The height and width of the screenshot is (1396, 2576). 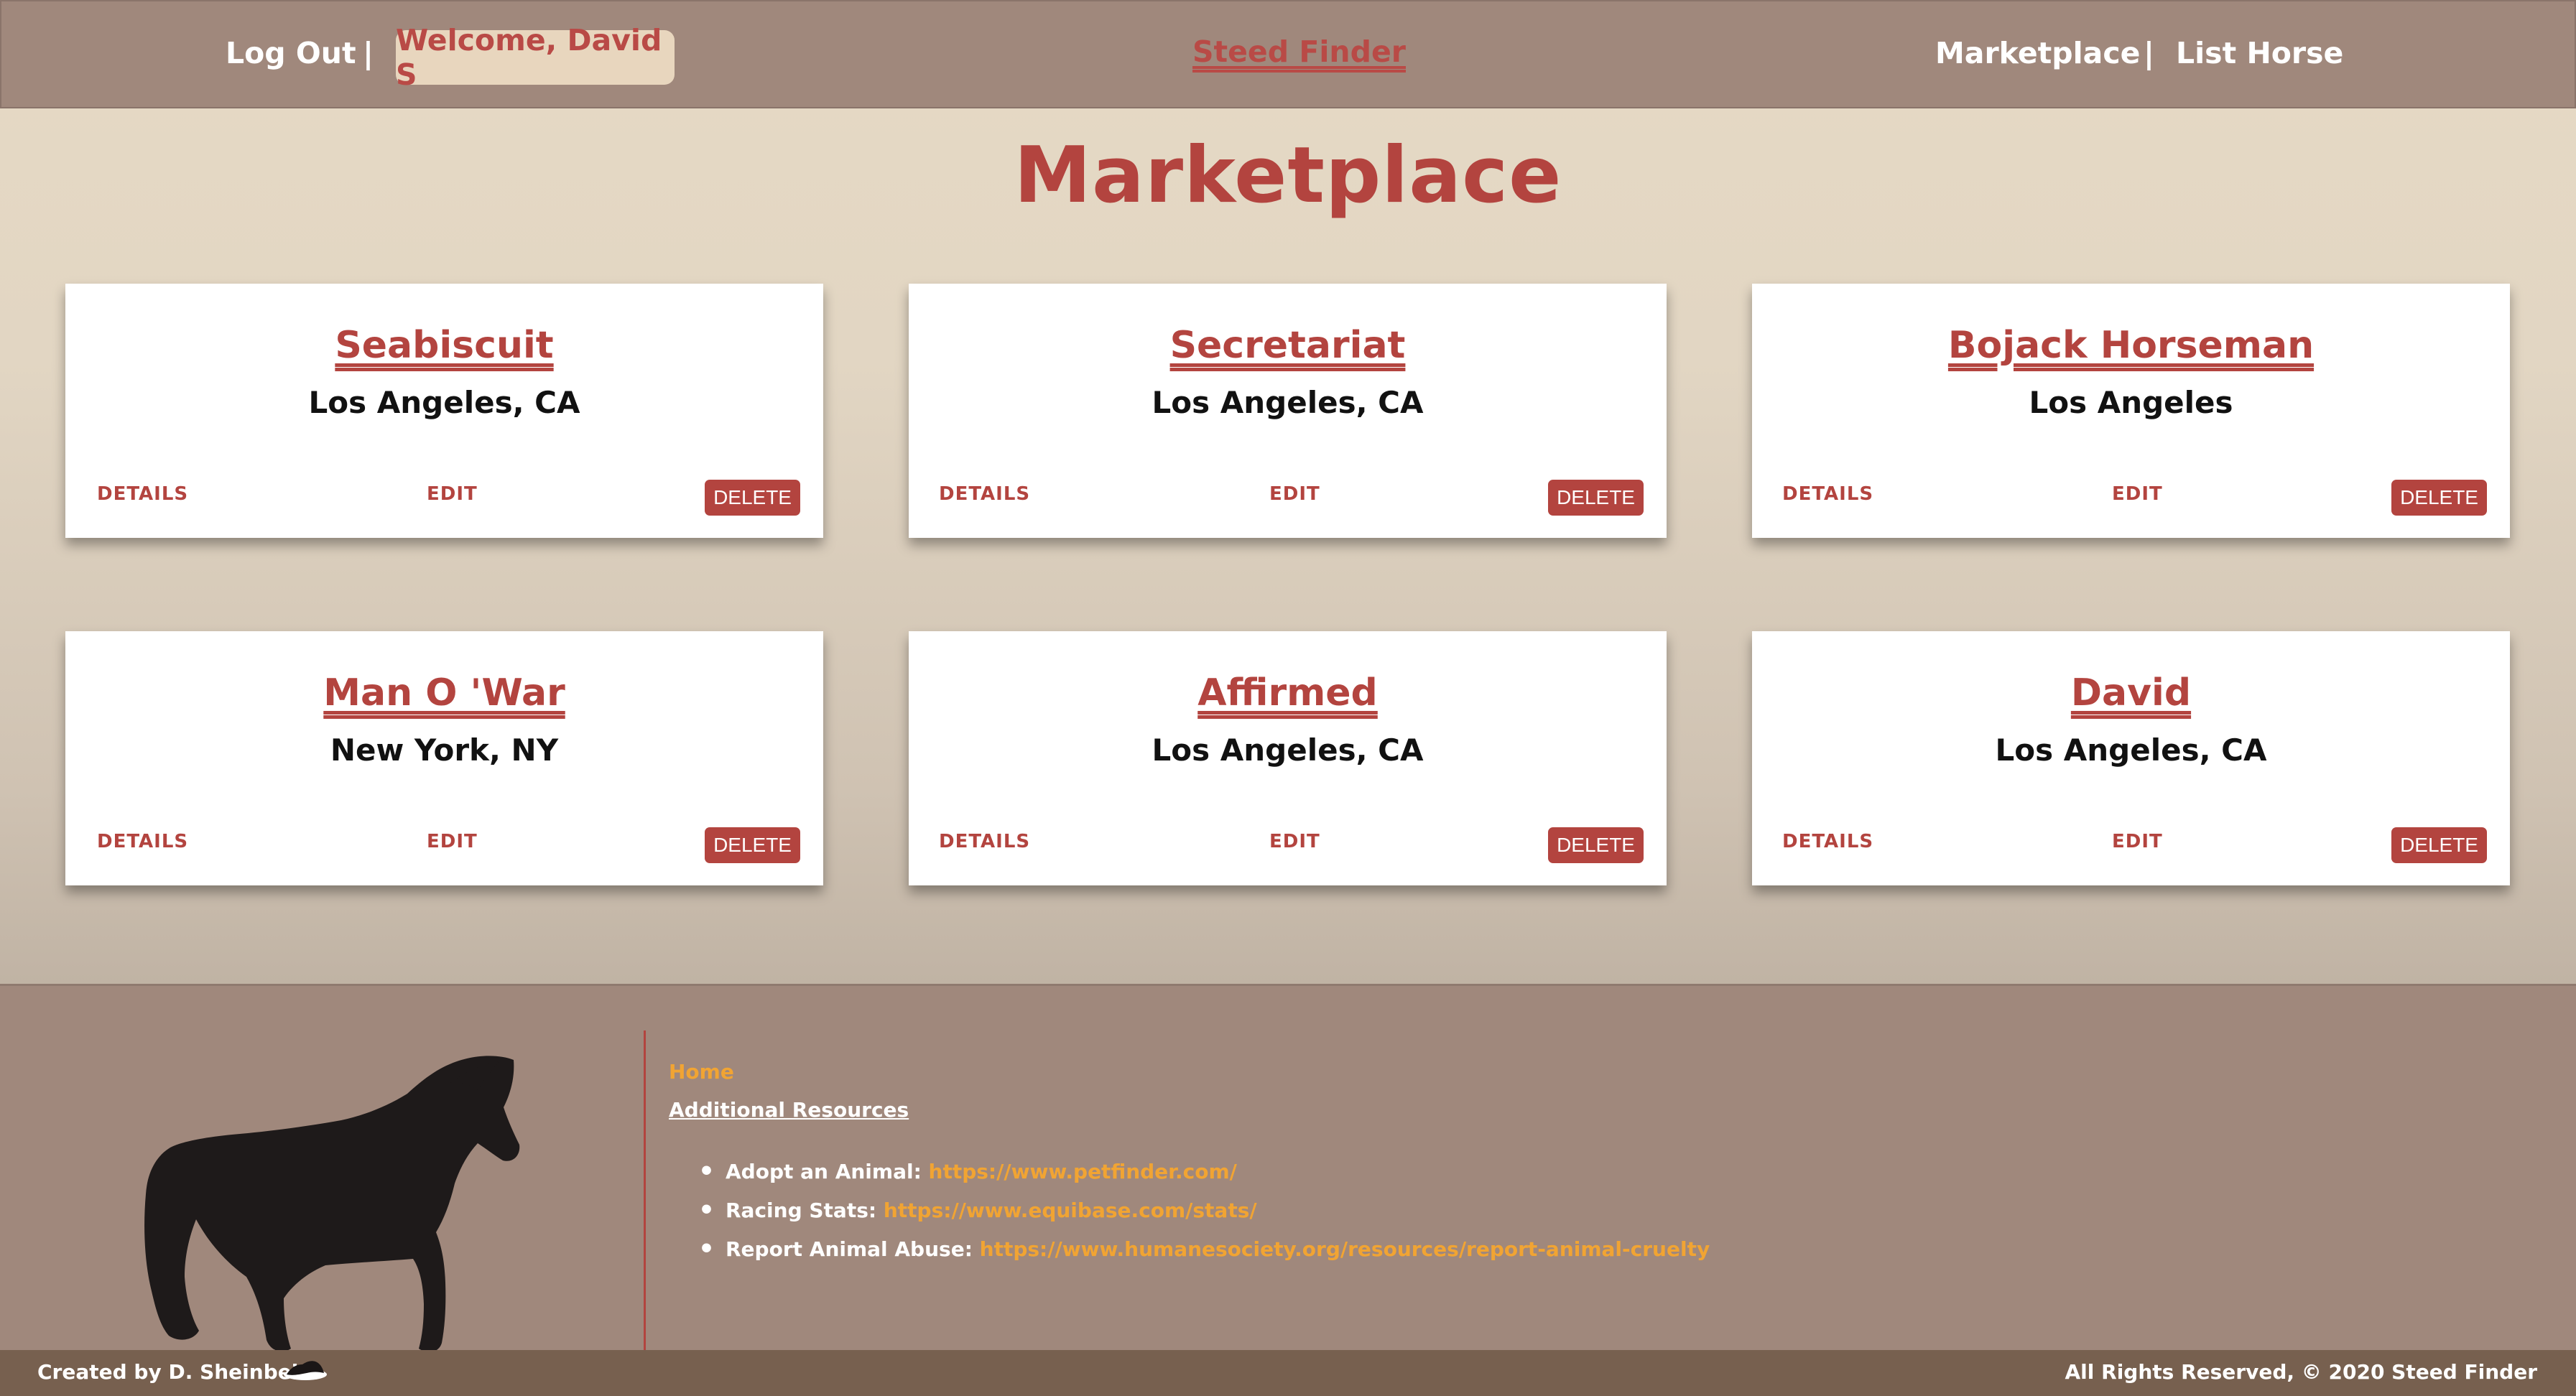 I want to click on list-horse-link: List Horse, so click(x=2259, y=53).